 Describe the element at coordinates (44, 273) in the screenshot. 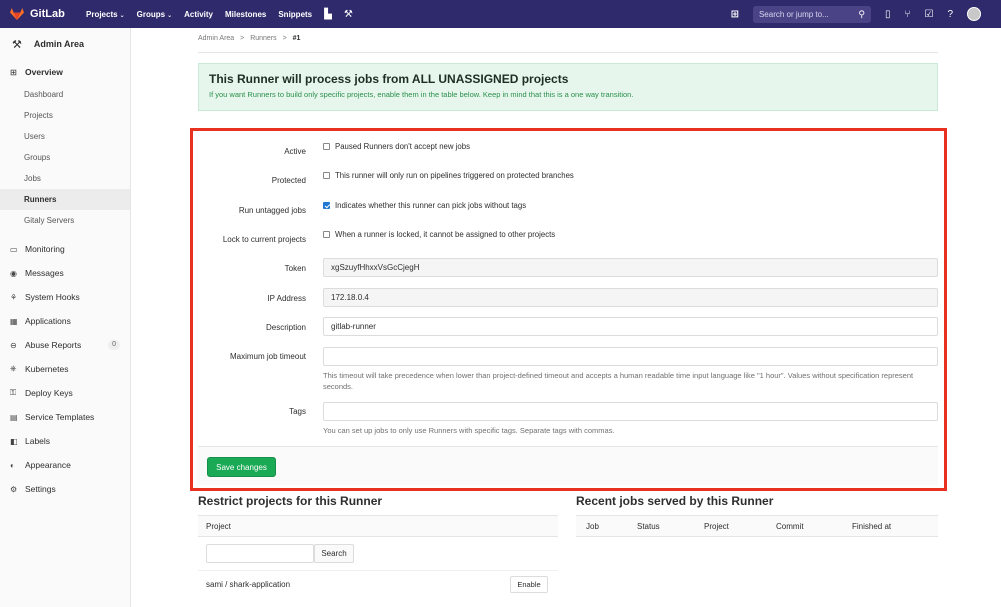

I see `sidebar-item-label: Messages` at that location.